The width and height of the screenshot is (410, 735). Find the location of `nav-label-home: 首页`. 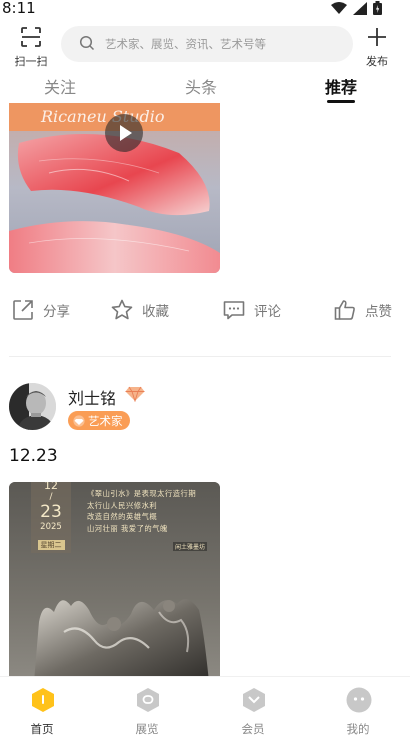

nav-label-home: 首页 is located at coordinates (42, 728).